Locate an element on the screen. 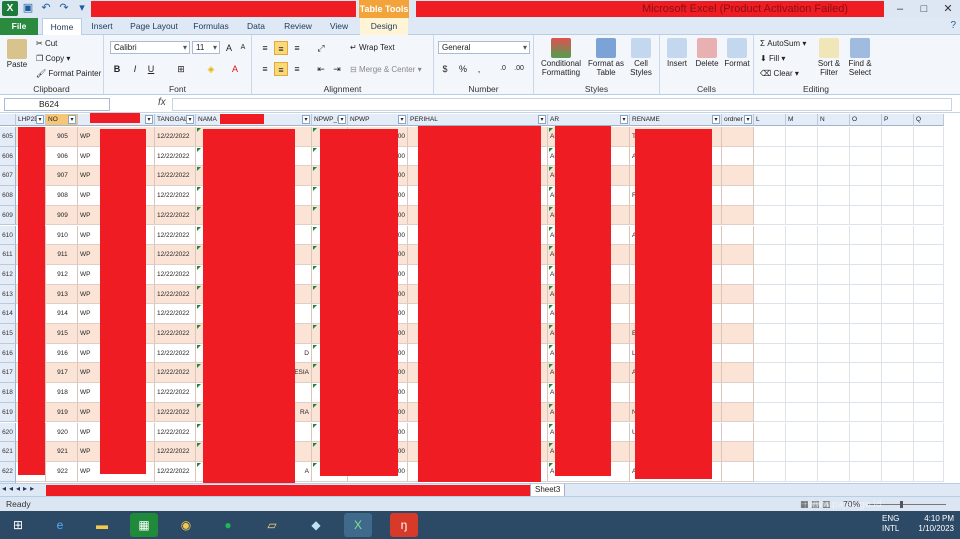 This screenshot has height=539, width=960. table-cell: 910 is located at coordinates (62, 235).